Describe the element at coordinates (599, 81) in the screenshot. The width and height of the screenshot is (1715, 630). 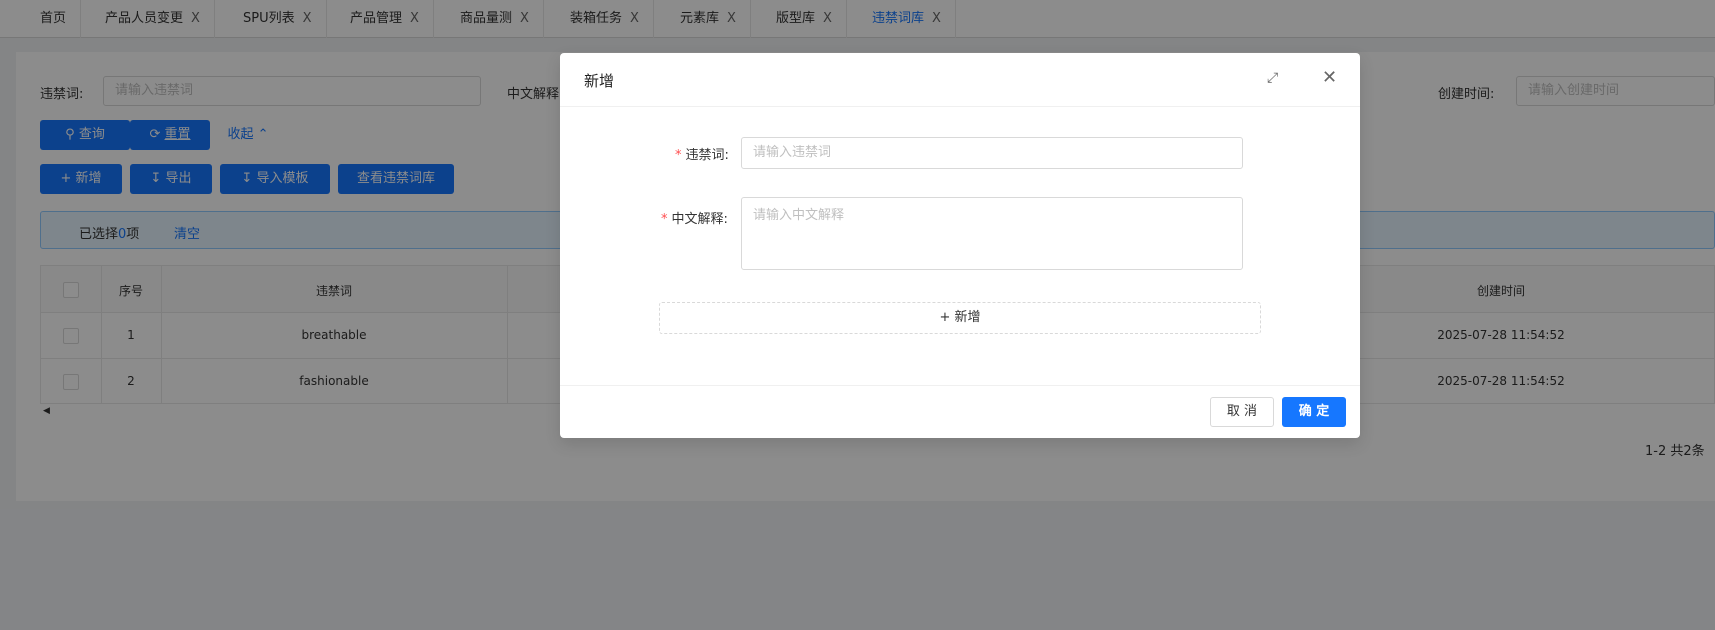
I see `modal-title: 新增` at that location.